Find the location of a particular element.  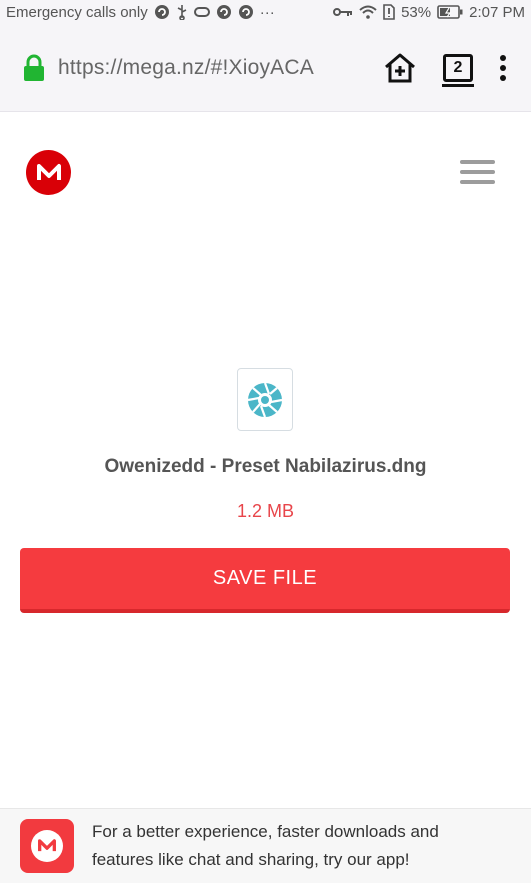

home-icon is located at coordinates (400, 68).